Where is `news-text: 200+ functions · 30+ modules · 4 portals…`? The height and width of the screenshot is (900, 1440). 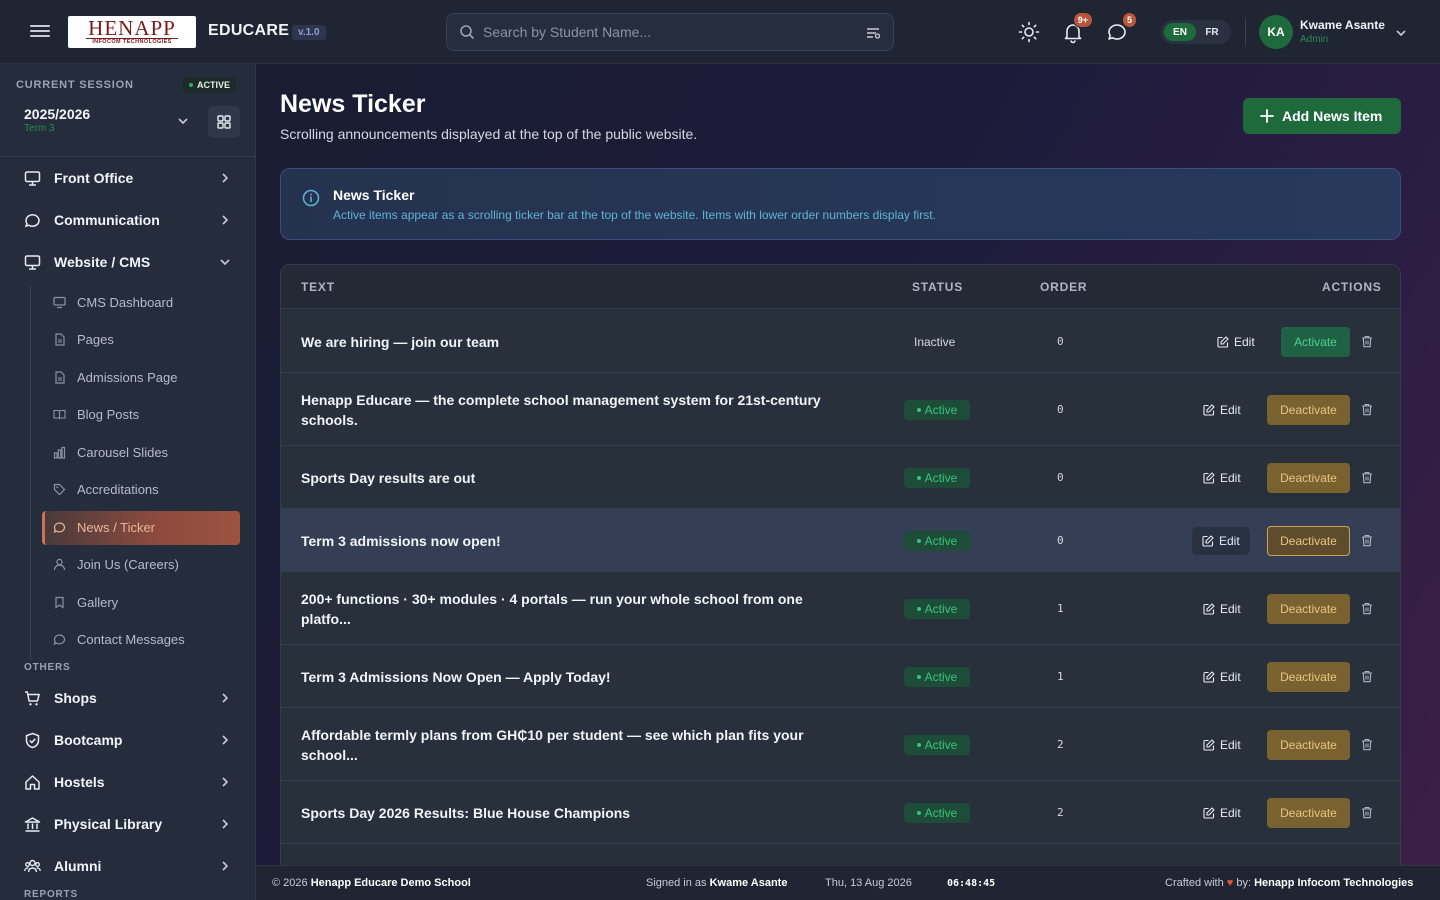 news-text: 200+ functions · 30+ modules · 4 portals… is located at coordinates (552, 608).